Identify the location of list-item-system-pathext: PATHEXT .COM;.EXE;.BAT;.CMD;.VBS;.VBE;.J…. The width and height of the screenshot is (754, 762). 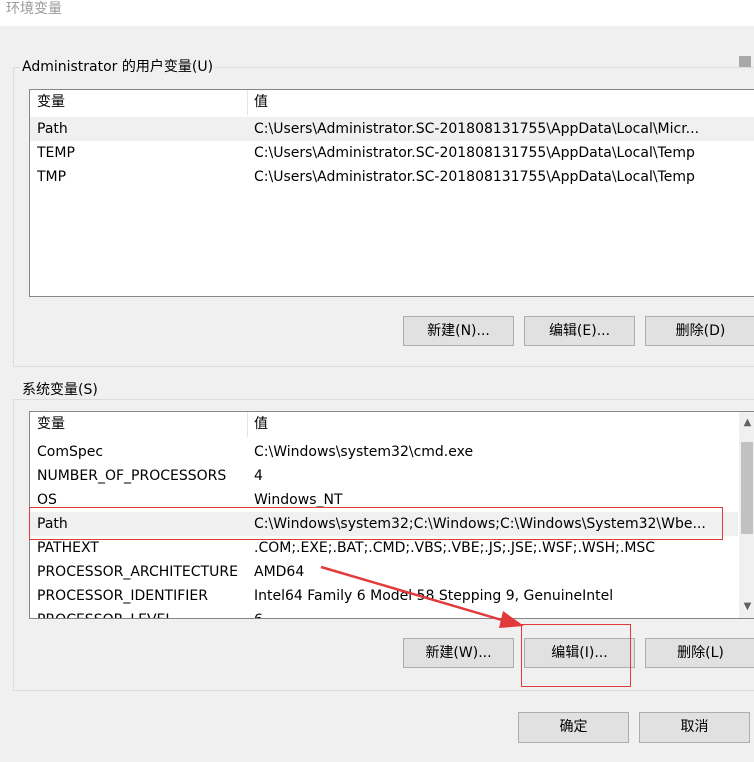
(384, 548).